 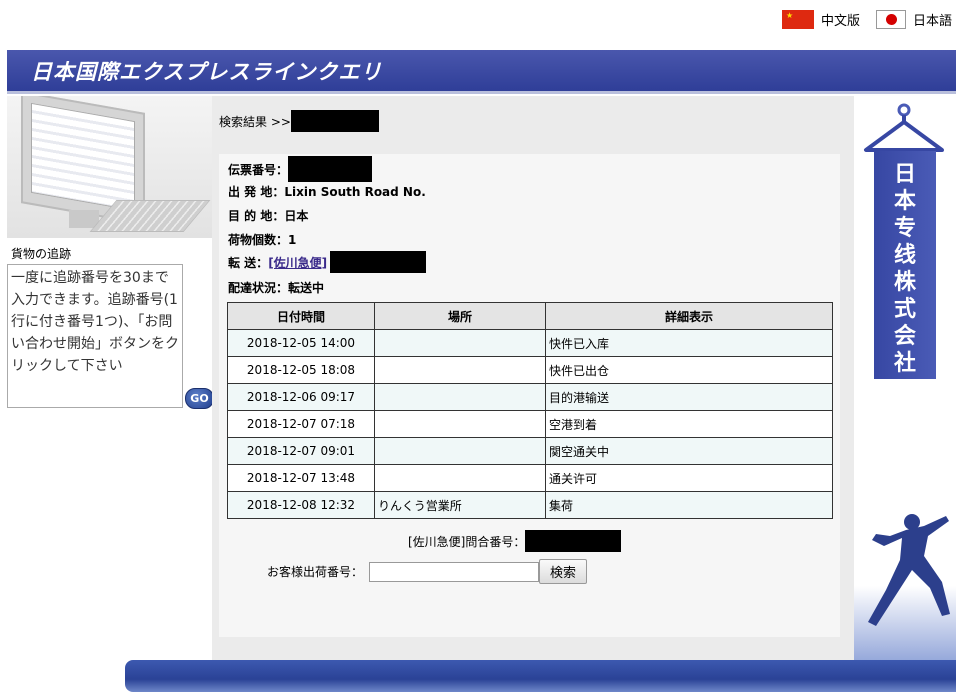 I want to click on table-row: 2018-12-07 07:18 空港到着, so click(x=530, y=424).